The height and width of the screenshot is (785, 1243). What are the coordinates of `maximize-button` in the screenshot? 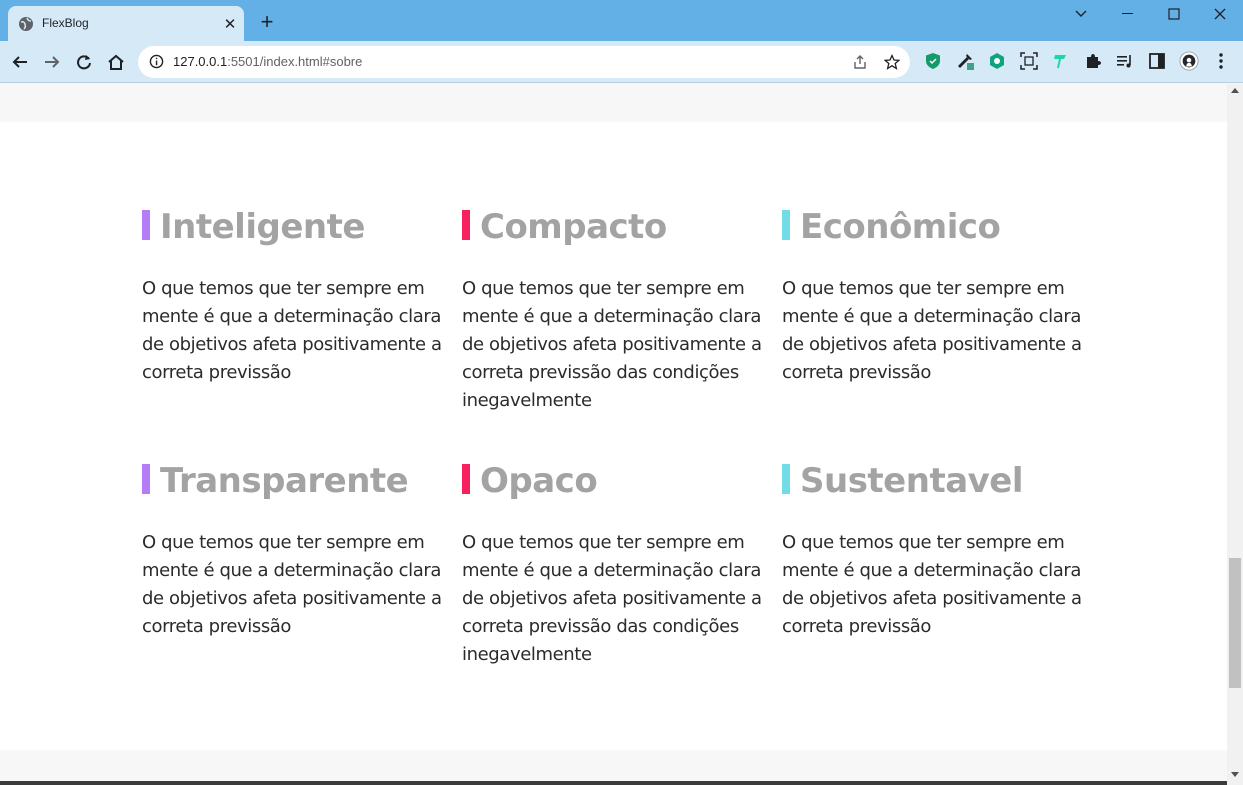 It's located at (1174, 14).